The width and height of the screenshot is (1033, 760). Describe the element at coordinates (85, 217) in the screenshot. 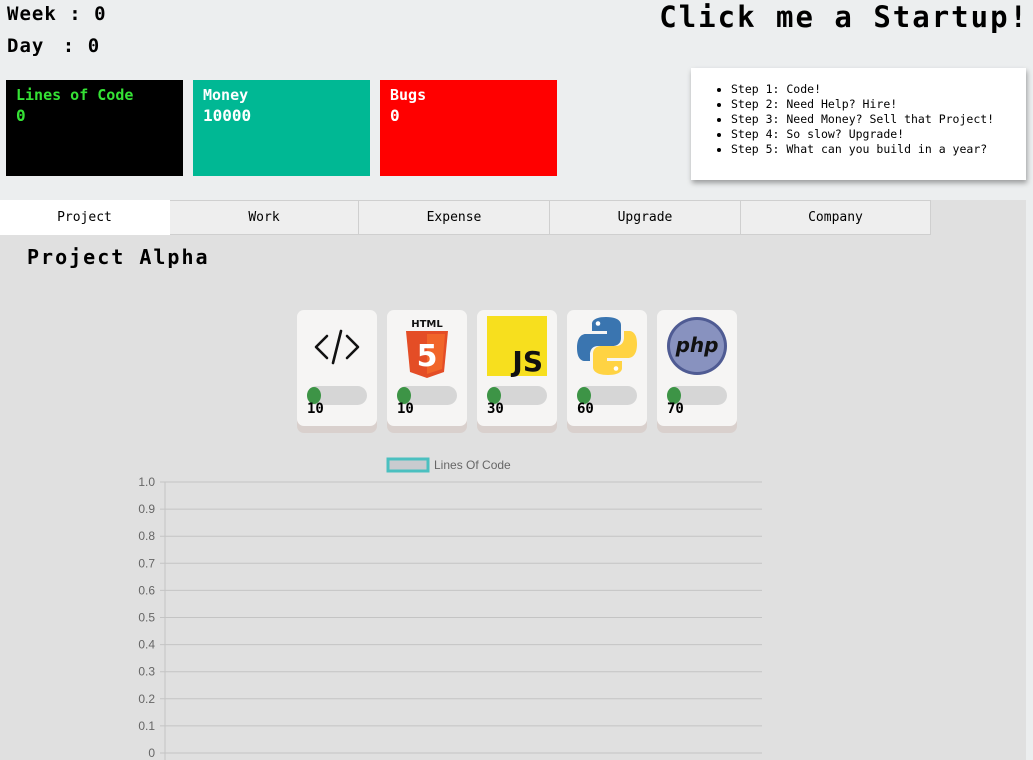

I see `tab-project: Project` at that location.